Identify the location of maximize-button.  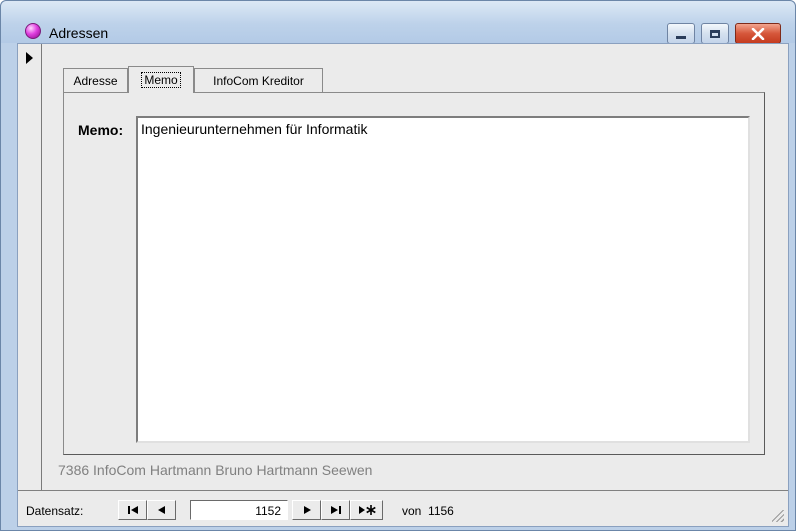
(715, 33).